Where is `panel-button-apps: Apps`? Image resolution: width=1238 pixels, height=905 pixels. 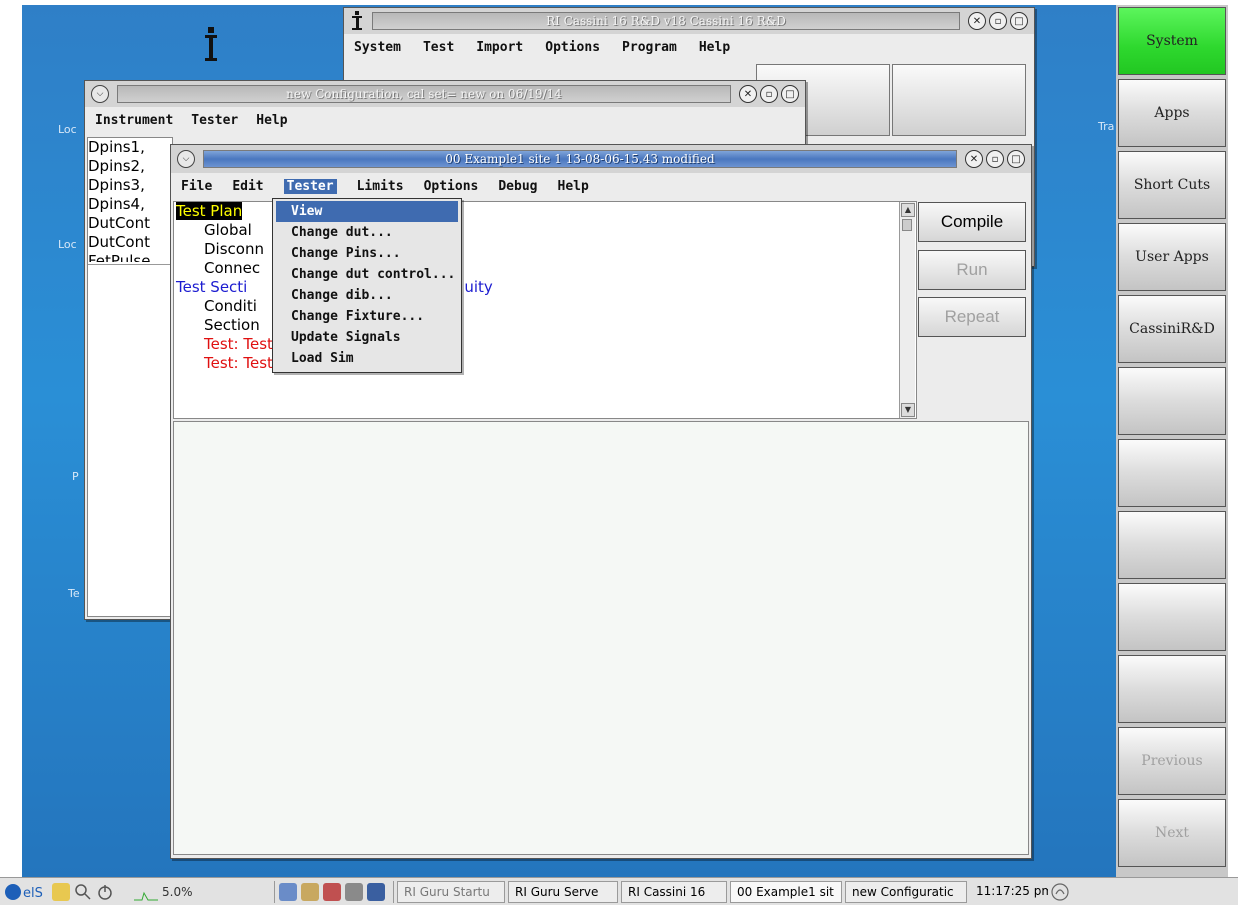 panel-button-apps: Apps is located at coordinates (1172, 113).